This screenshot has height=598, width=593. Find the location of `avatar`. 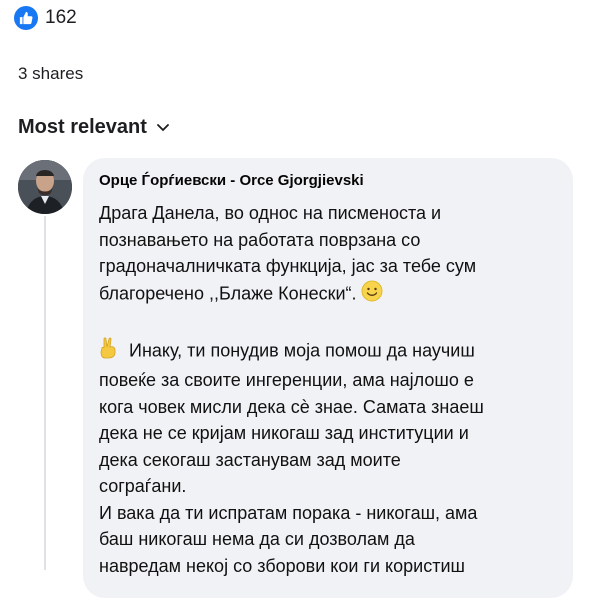

avatar is located at coordinates (45, 187).